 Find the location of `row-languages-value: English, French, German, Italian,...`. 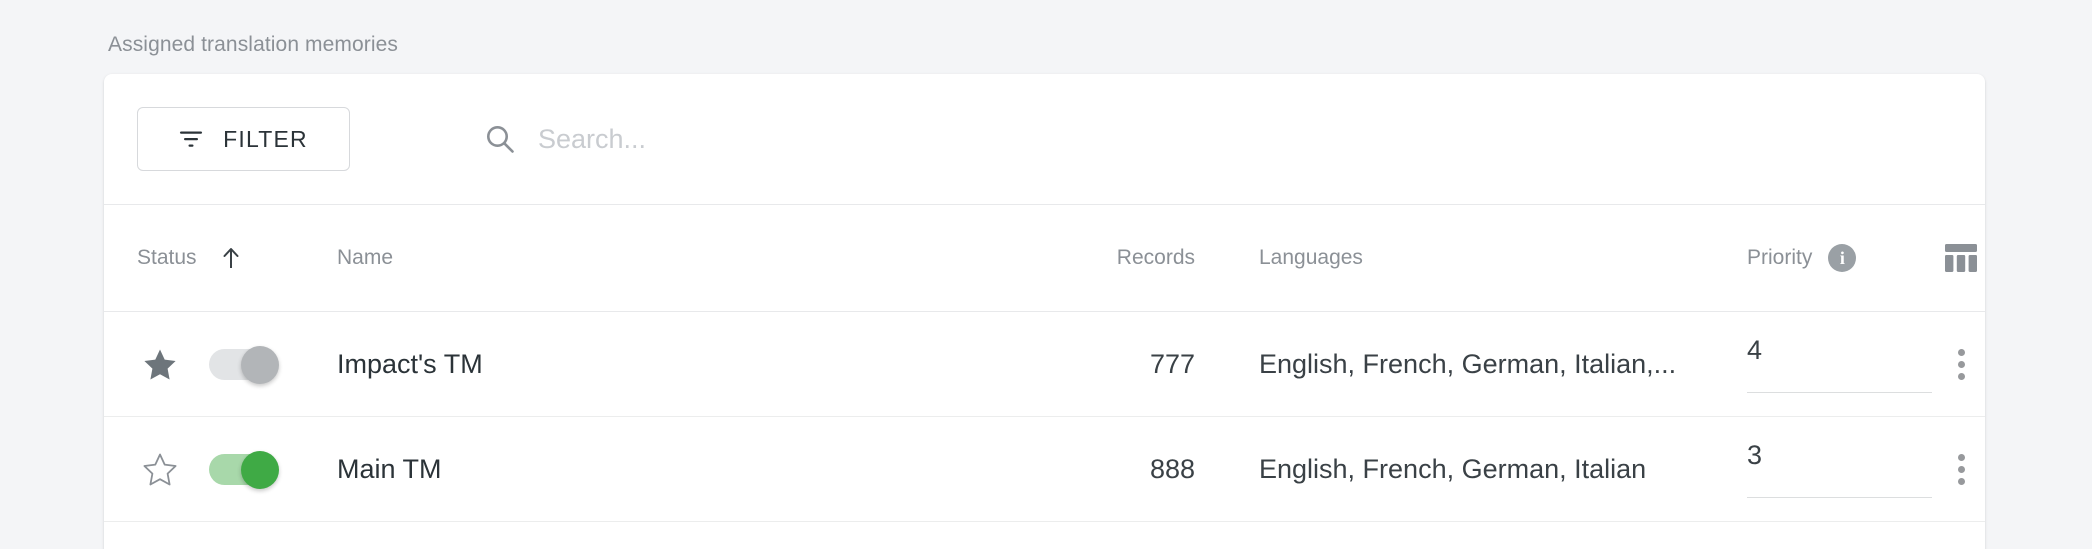

row-languages-value: English, French, German, Italian,... is located at coordinates (1468, 363).